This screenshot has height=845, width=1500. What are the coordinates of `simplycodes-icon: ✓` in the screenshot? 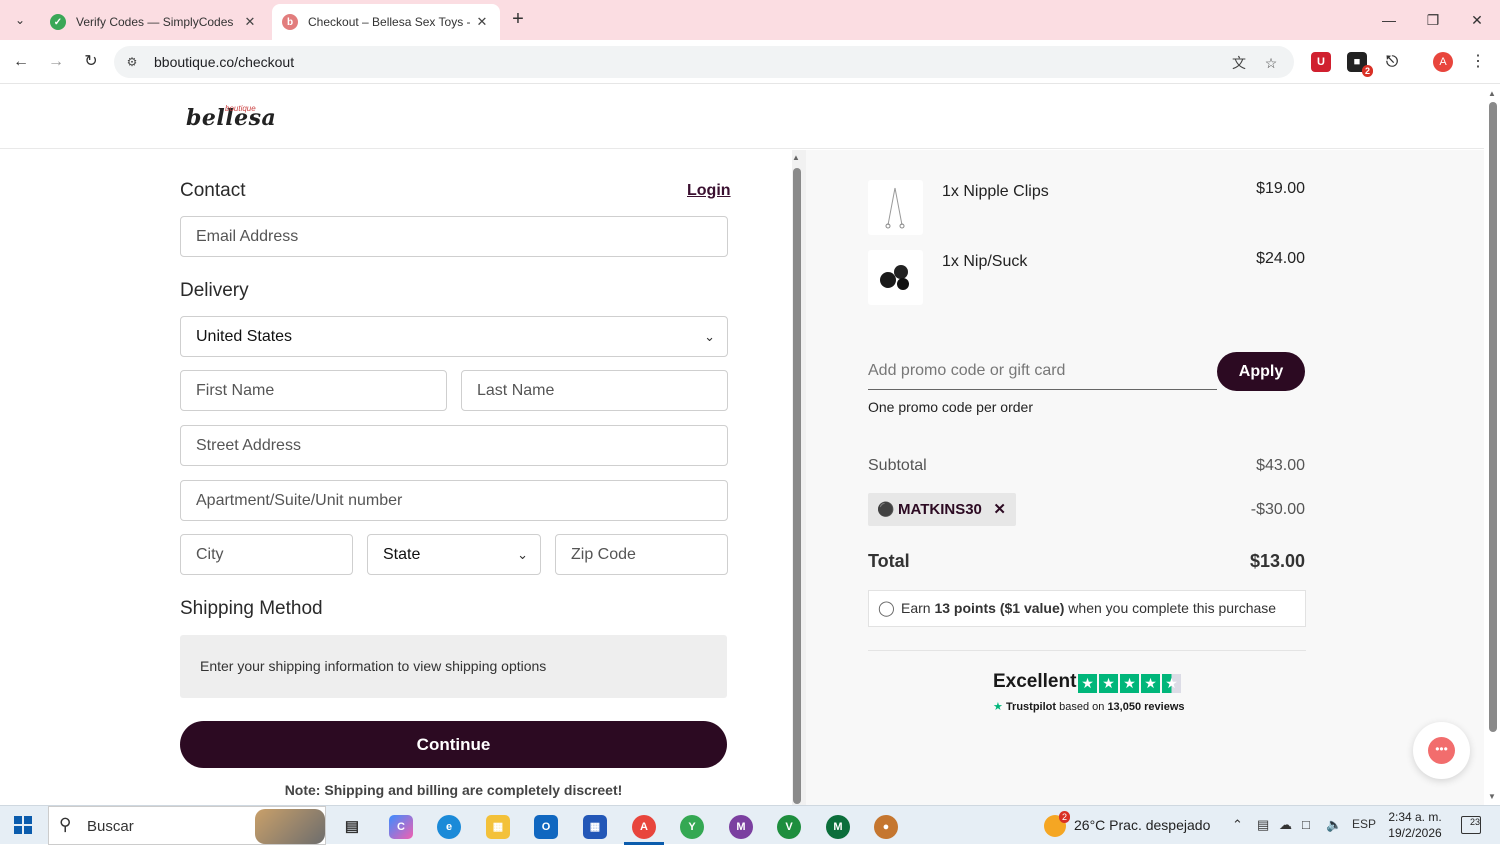 It's located at (58, 22).